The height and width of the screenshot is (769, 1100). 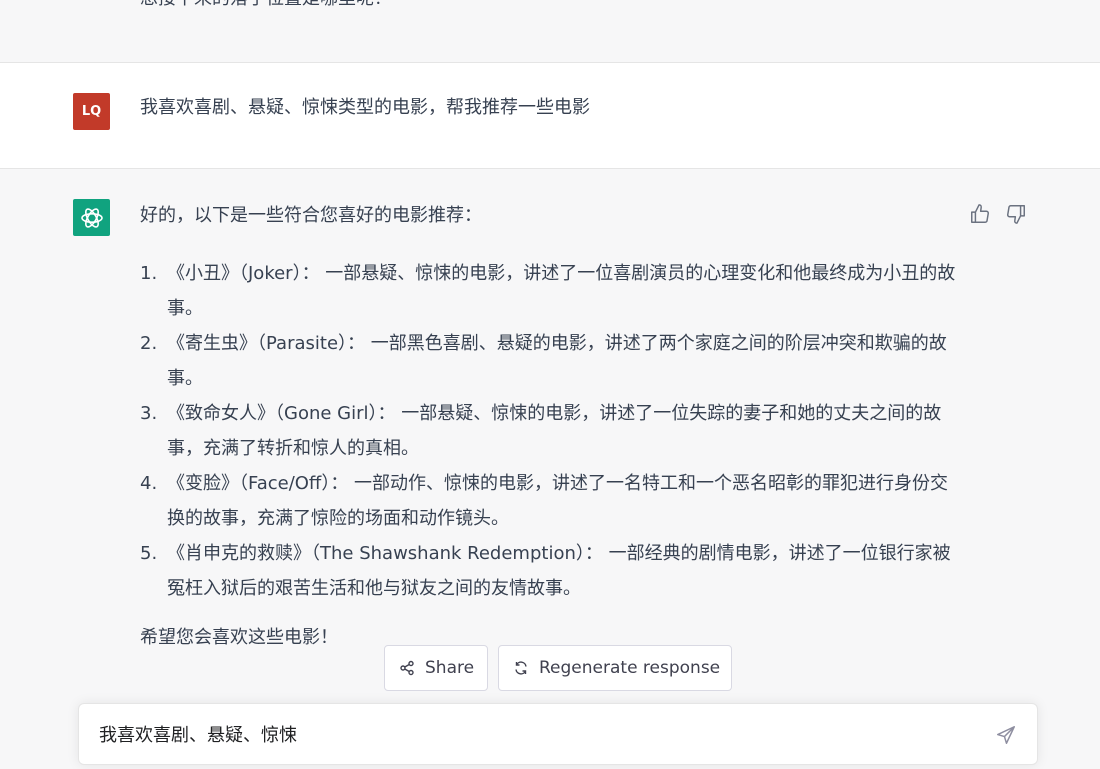 I want to click on send-icon, so click(x=1006, y=735).